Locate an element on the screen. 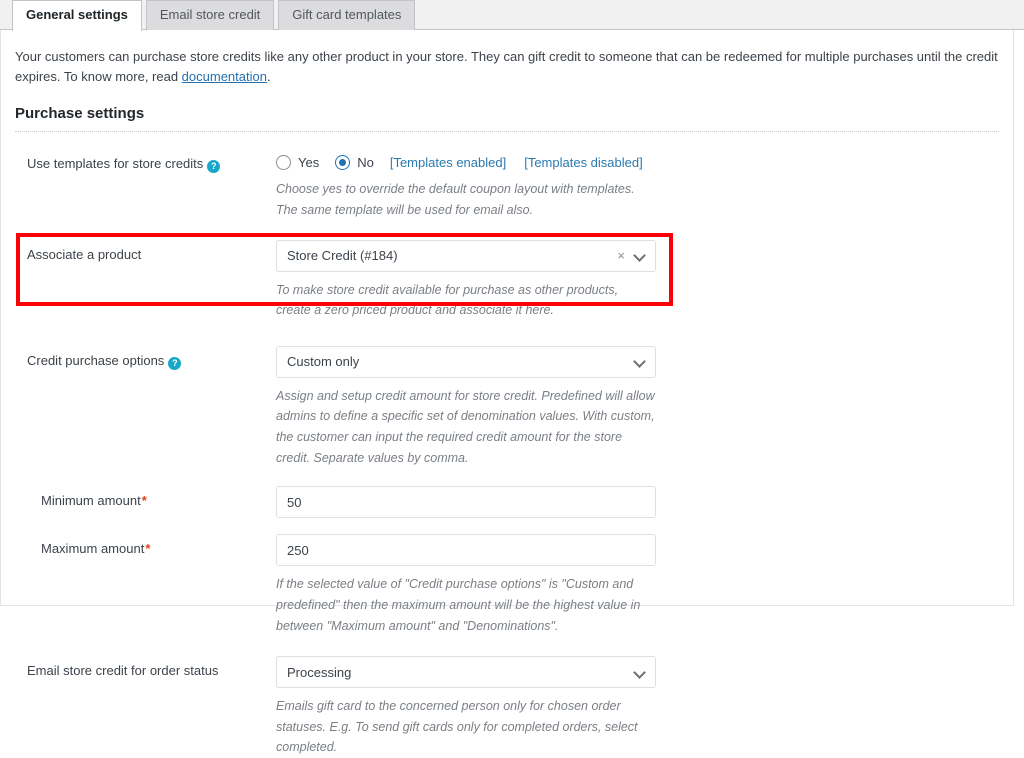  email-order-status-value: Processing is located at coordinates (319, 672).